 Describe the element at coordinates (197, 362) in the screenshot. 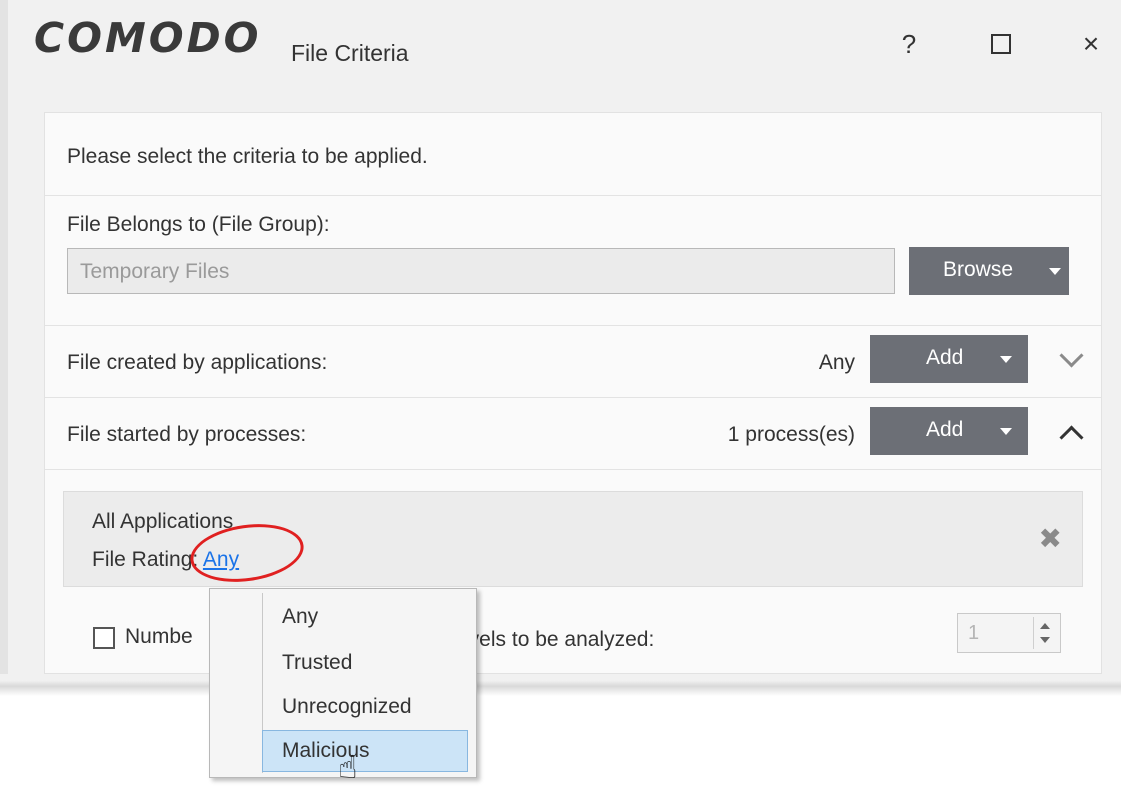

I see `created-by-label: File created by applications:` at that location.